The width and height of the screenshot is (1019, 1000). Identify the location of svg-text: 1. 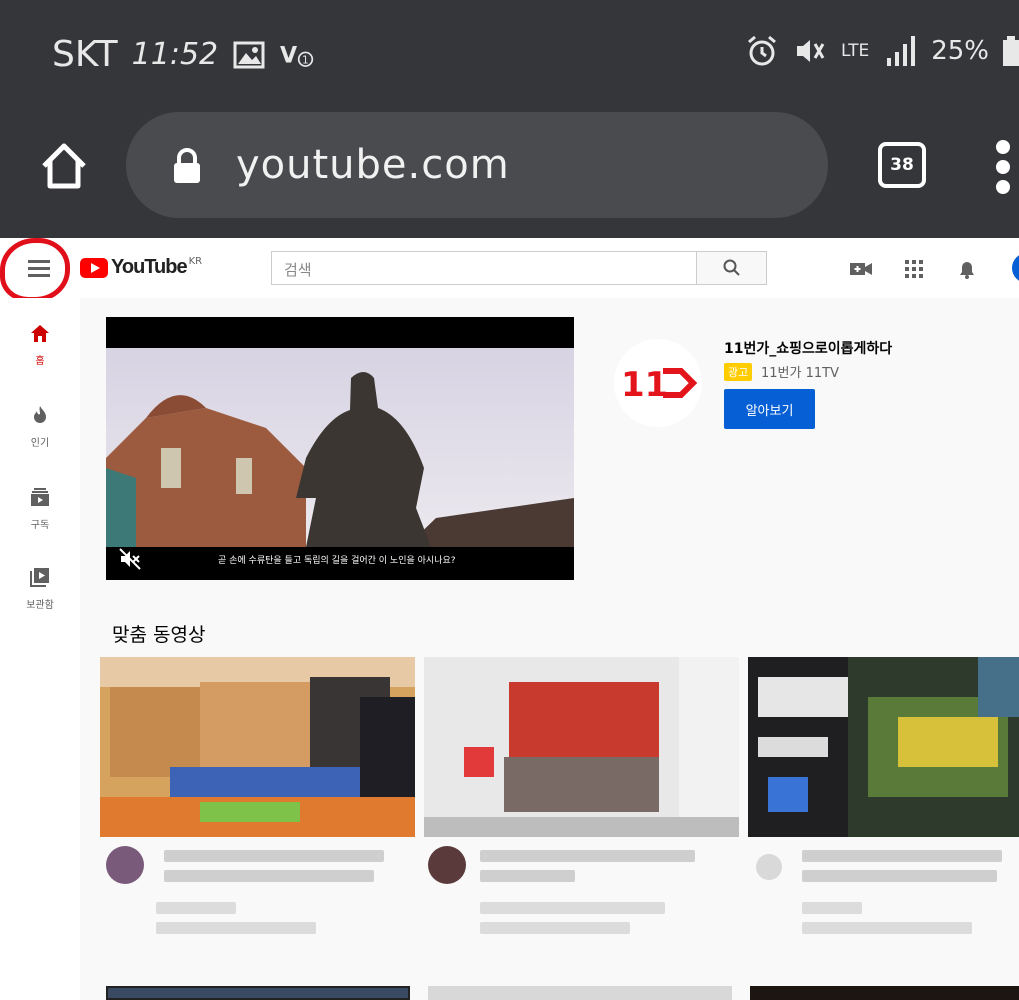
(305, 60).